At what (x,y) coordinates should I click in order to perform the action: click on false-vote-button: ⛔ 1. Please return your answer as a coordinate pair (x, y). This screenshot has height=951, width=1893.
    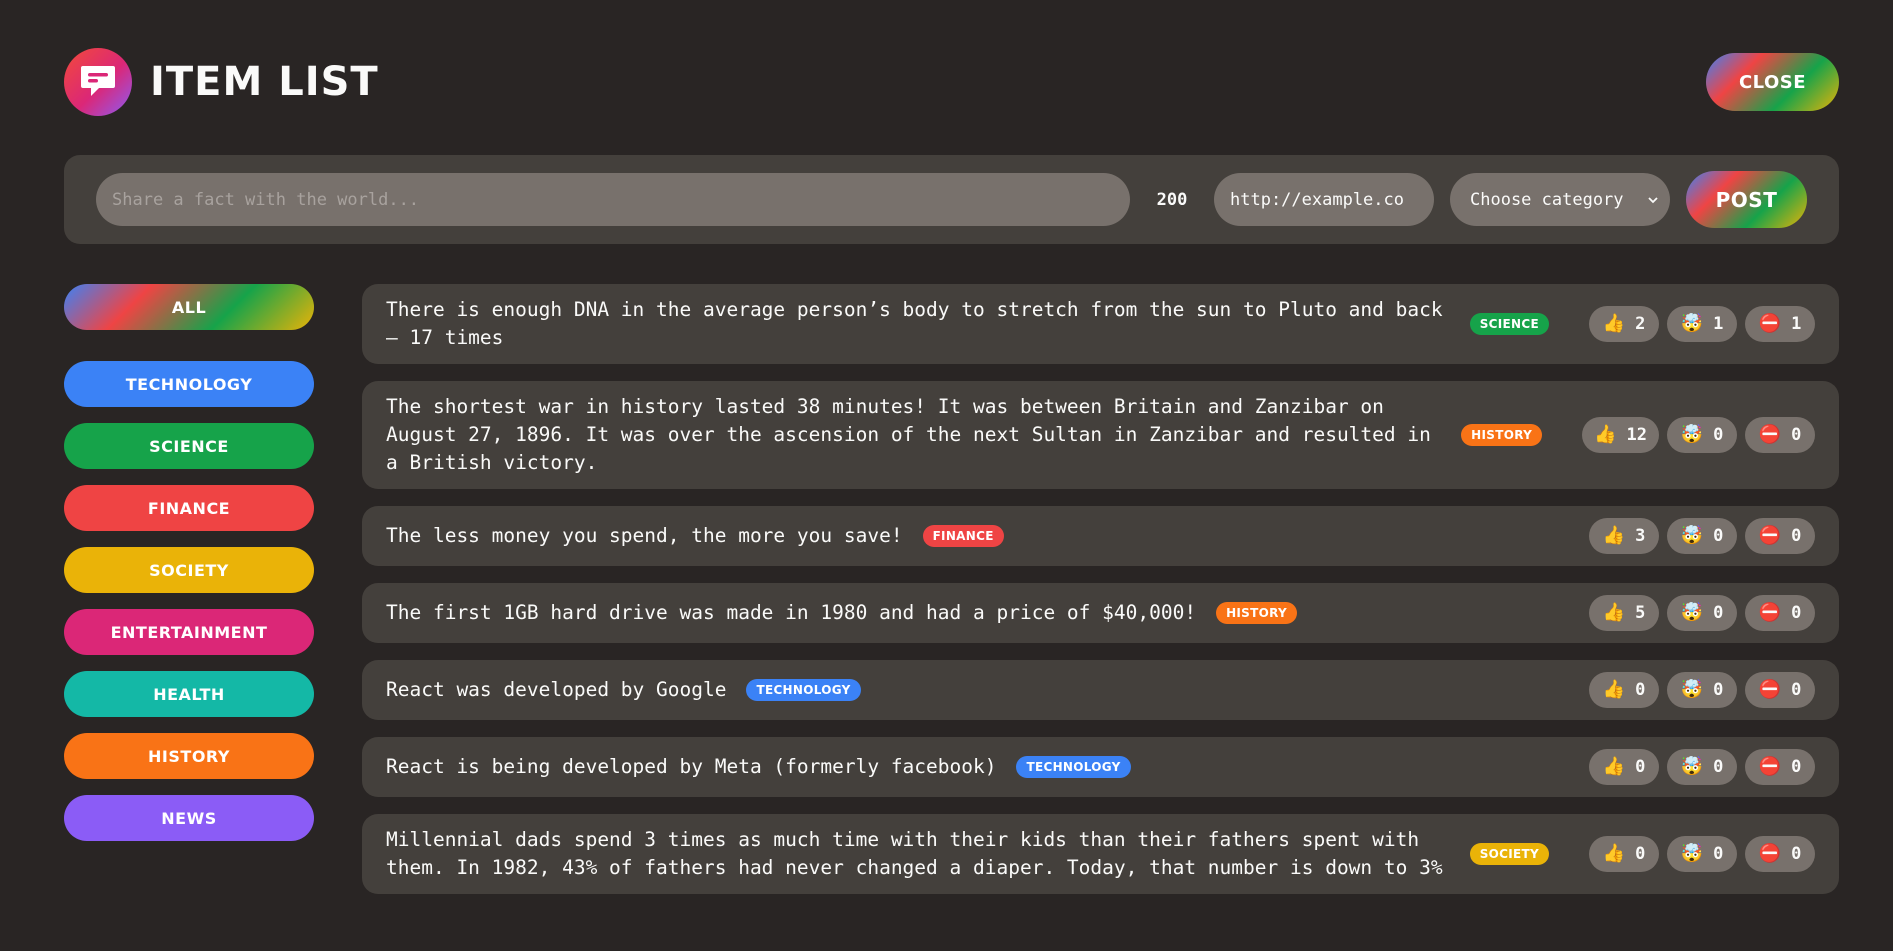
    Looking at the image, I should click on (1780, 324).